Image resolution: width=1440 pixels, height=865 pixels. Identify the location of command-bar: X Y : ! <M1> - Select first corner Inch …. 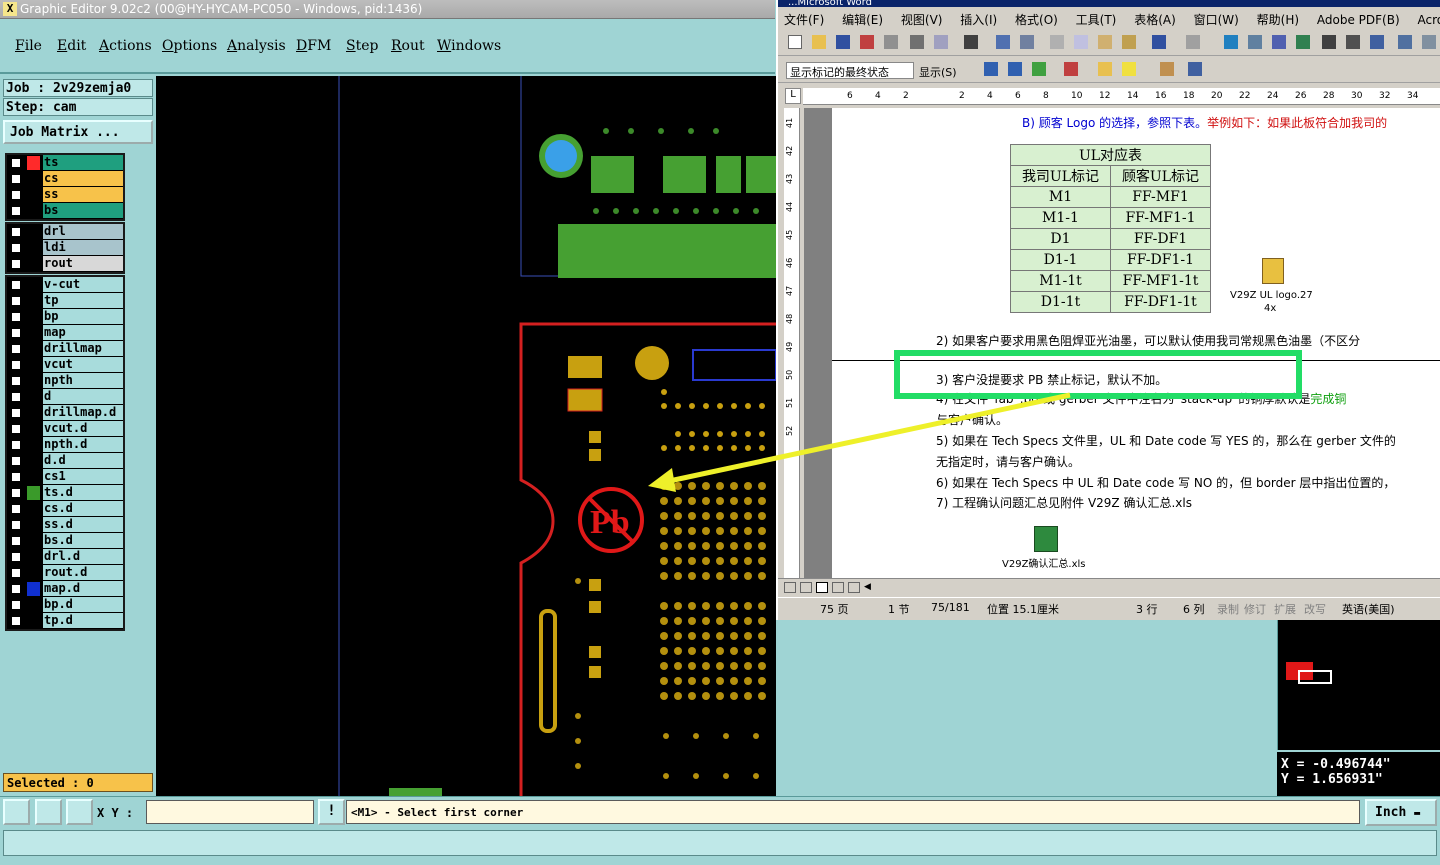
(720, 812).